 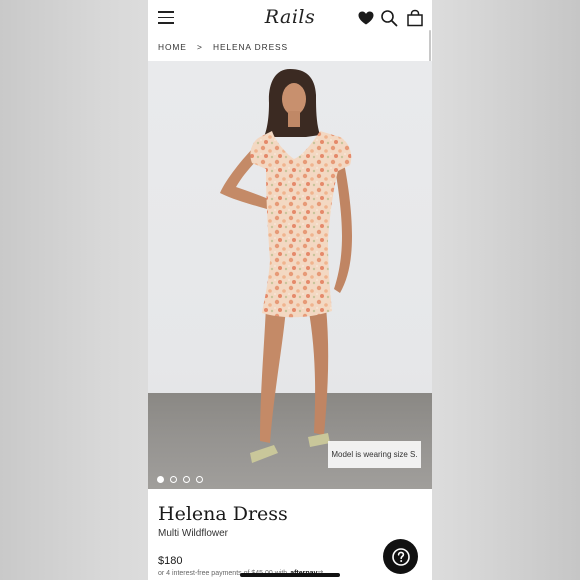 What do you see at coordinates (223, 514) in the screenshot?
I see `product-title: Helena Dress` at bounding box center [223, 514].